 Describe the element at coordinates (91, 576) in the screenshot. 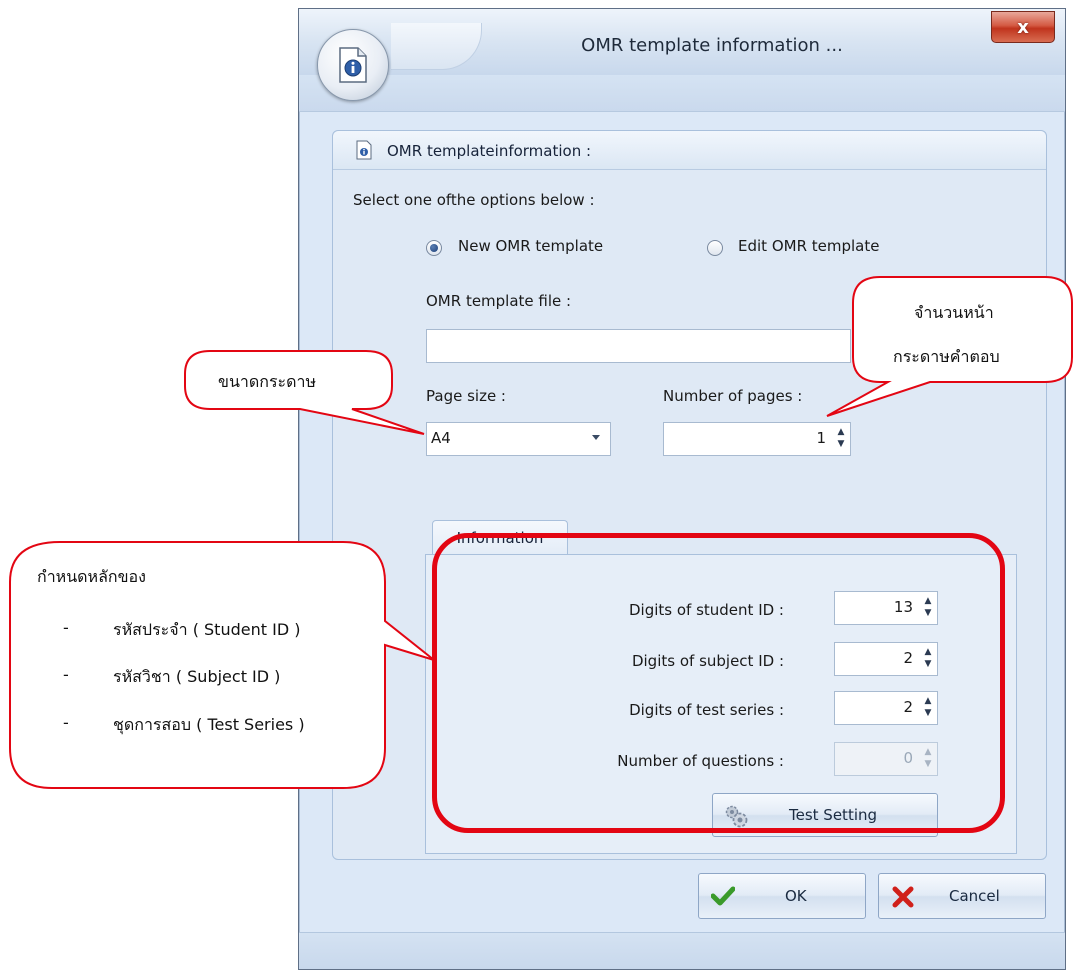

I see `digits-note-title: กำหนดหลักของ` at that location.